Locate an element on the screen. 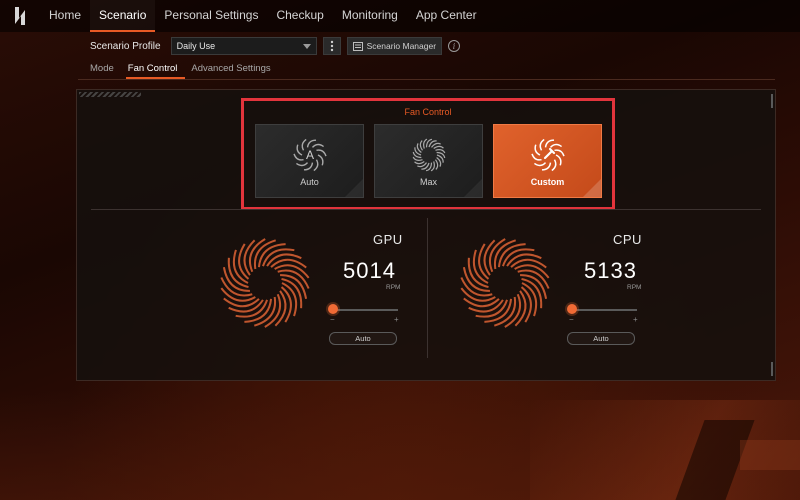 The width and height of the screenshot is (800, 500). gpu-slider-track is located at coordinates (364, 310).